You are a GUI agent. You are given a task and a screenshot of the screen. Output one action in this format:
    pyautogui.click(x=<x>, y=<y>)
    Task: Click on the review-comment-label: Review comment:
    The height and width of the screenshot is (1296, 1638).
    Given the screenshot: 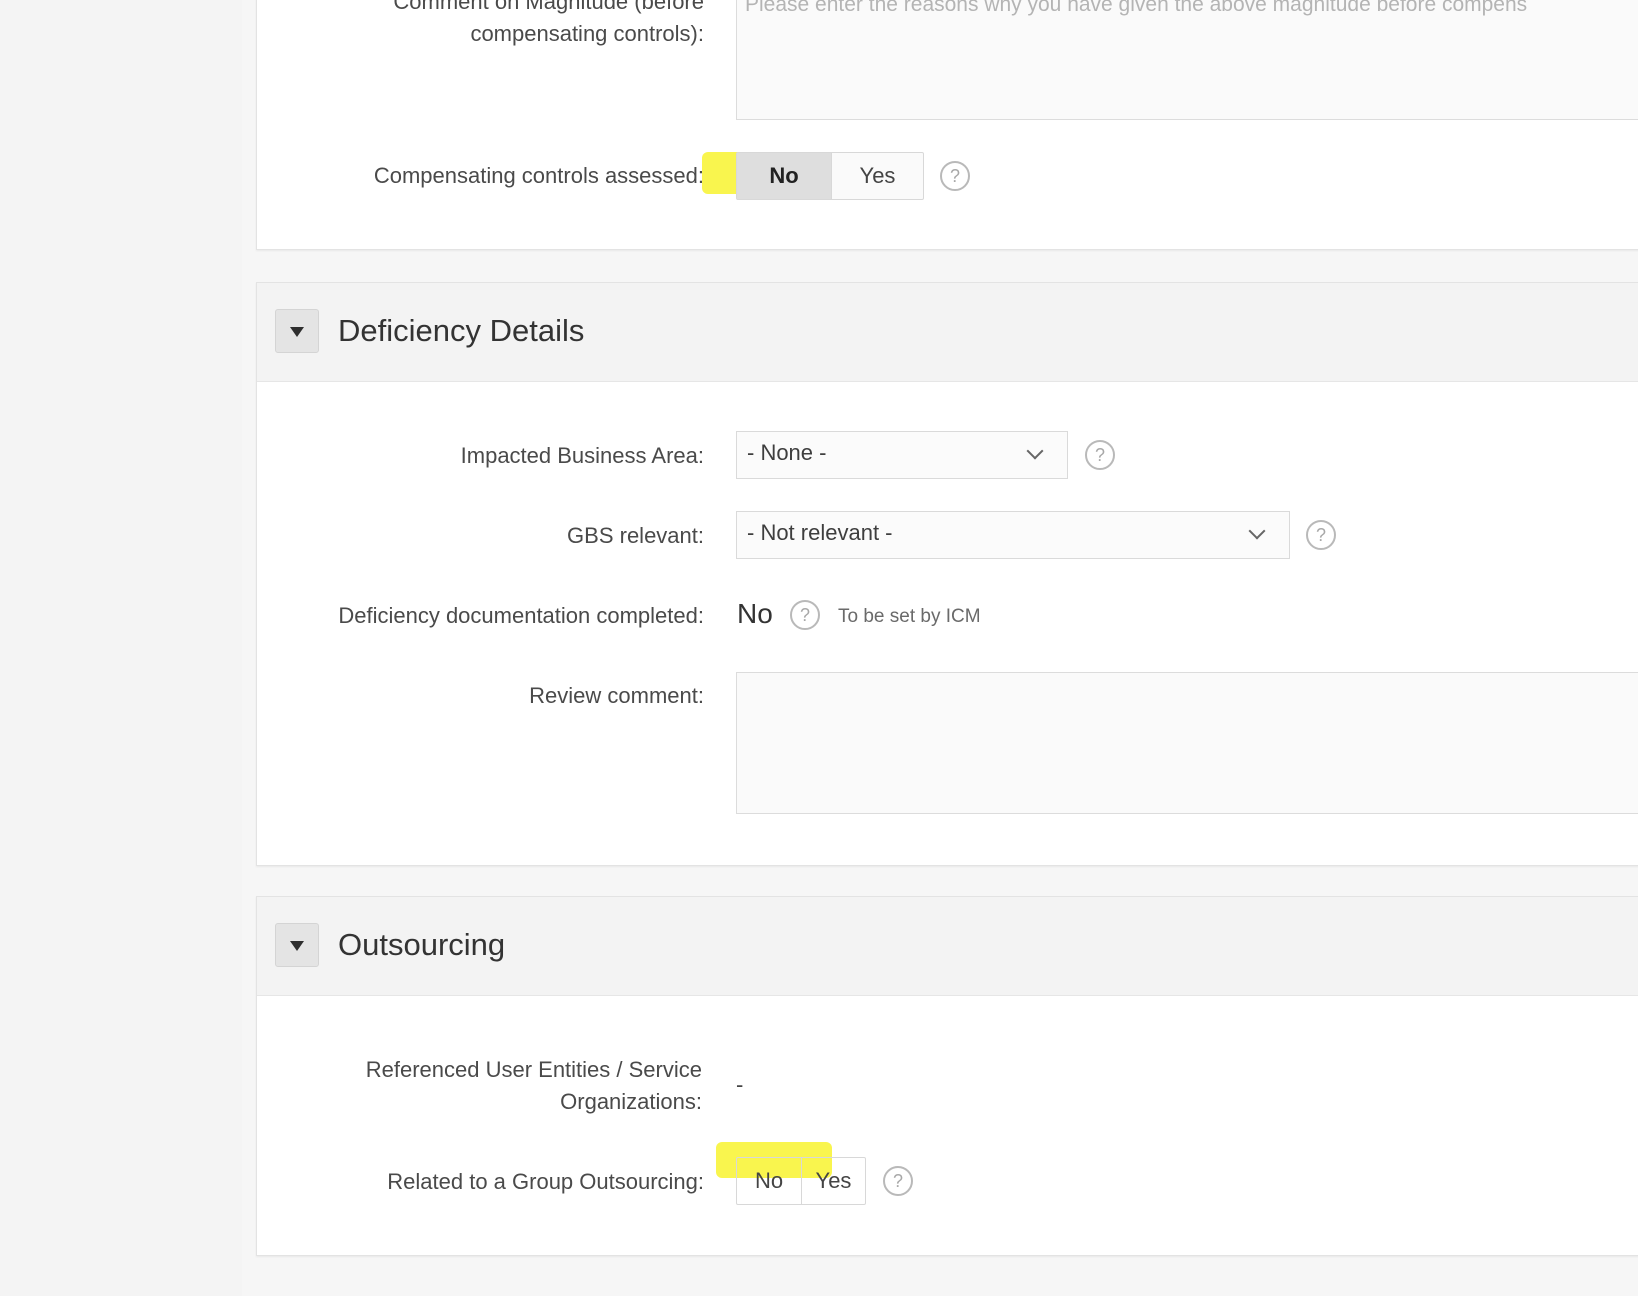 What is the action you would take?
    pyautogui.click(x=616, y=695)
    